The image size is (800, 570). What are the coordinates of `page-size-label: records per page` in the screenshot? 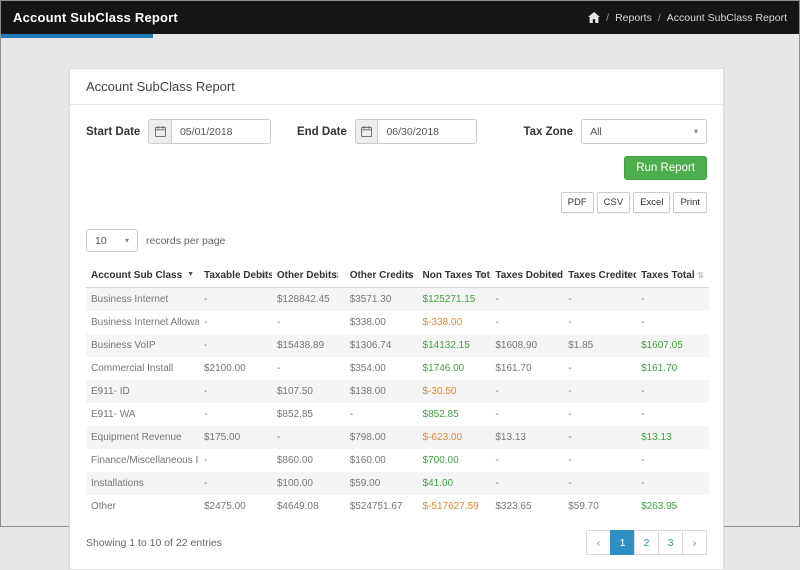 It's located at (186, 240).